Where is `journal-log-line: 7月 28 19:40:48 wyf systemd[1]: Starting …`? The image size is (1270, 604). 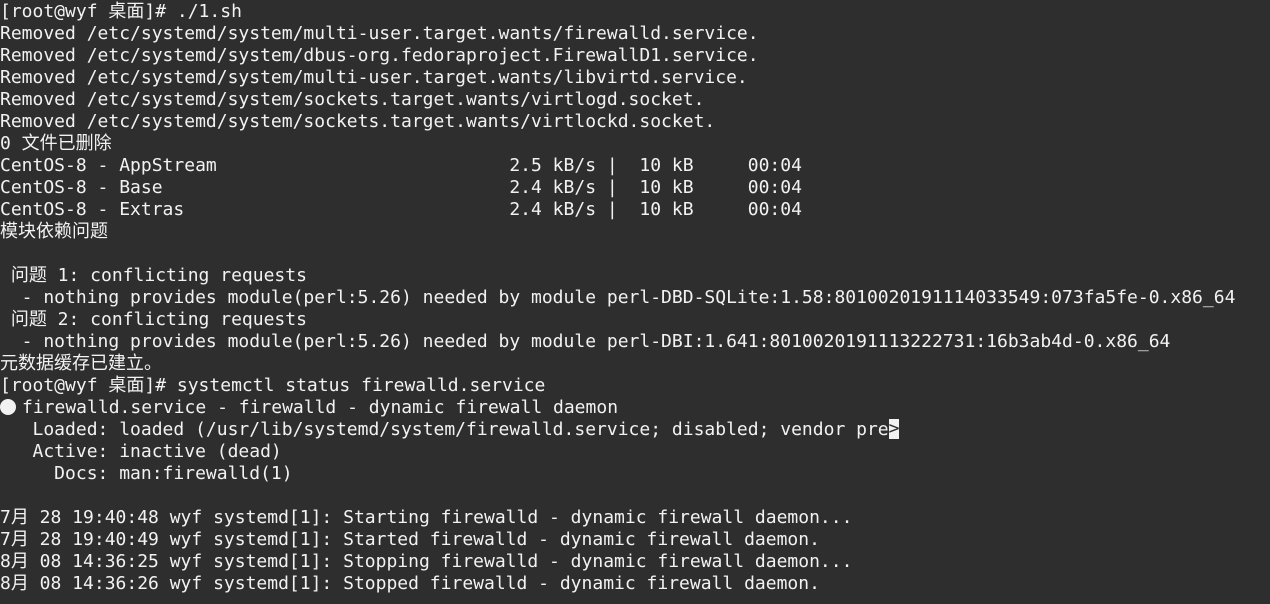
journal-log-line: 7月 28 19:40:48 wyf systemd[1]: Starting … is located at coordinates (426, 517).